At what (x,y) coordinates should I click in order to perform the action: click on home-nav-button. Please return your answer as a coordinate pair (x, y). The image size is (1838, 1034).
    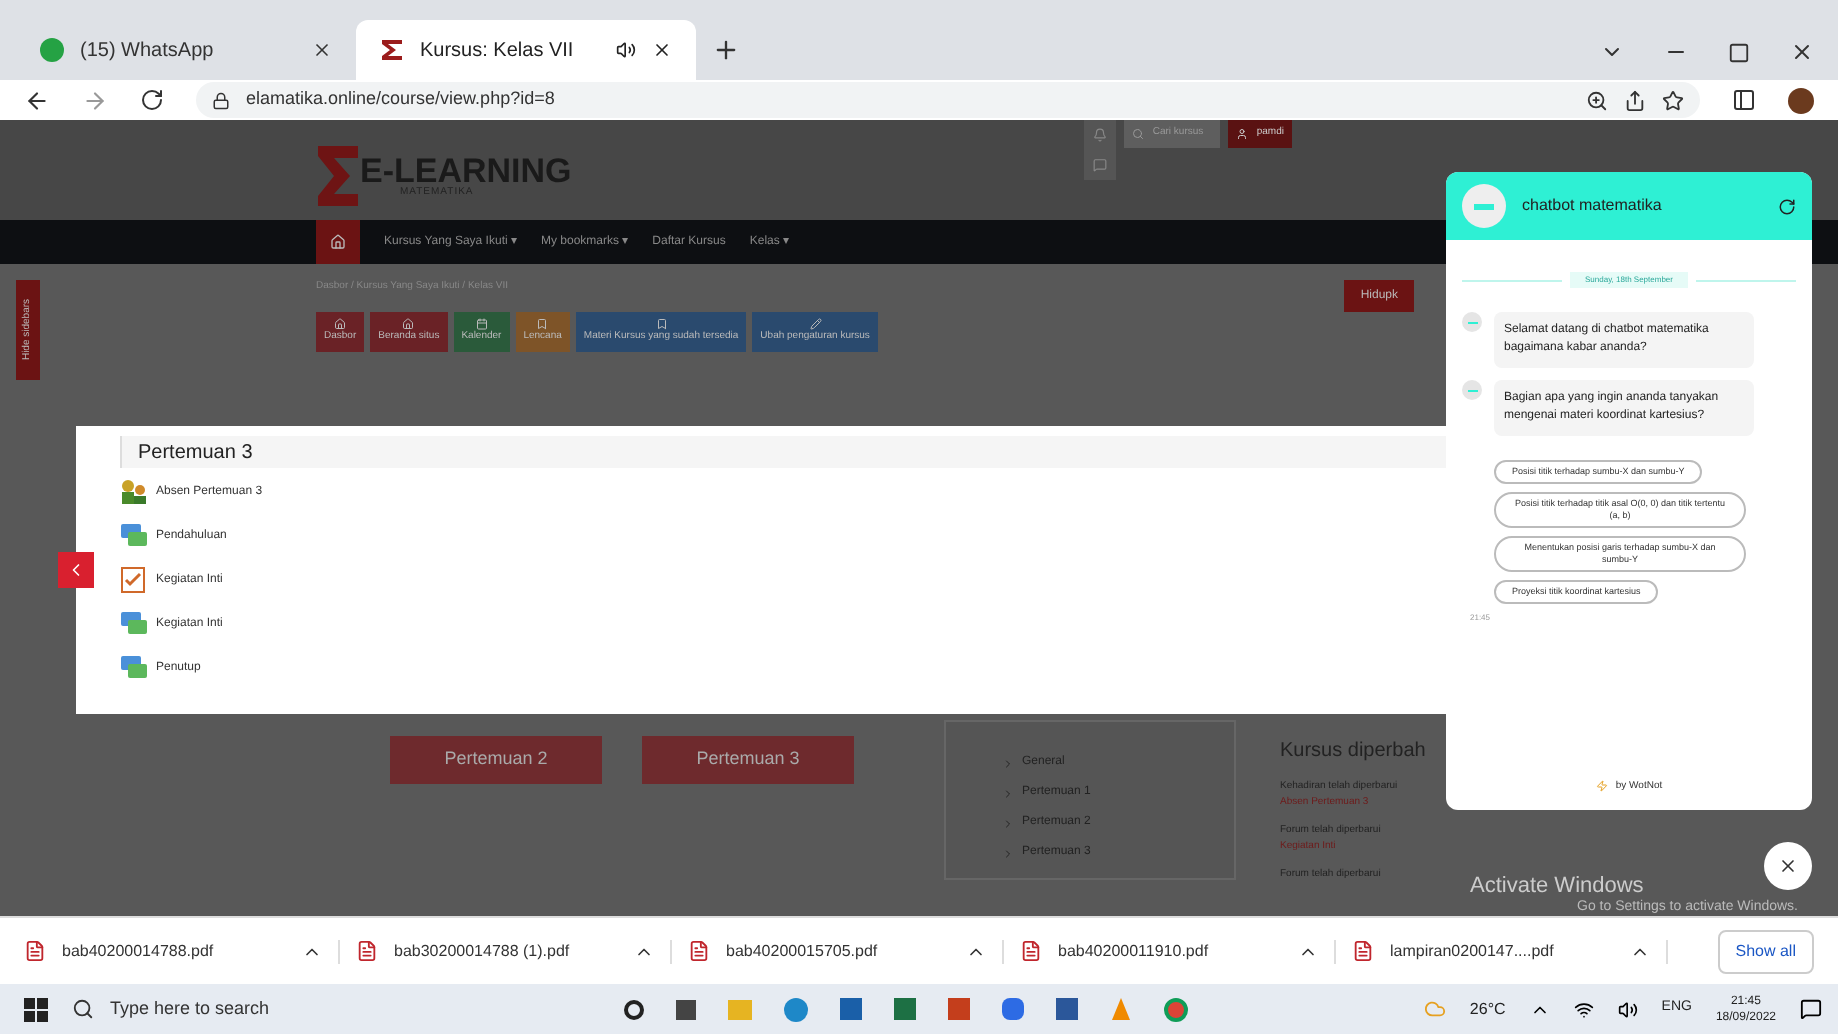
    Looking at the image, I should click on (338, 242).